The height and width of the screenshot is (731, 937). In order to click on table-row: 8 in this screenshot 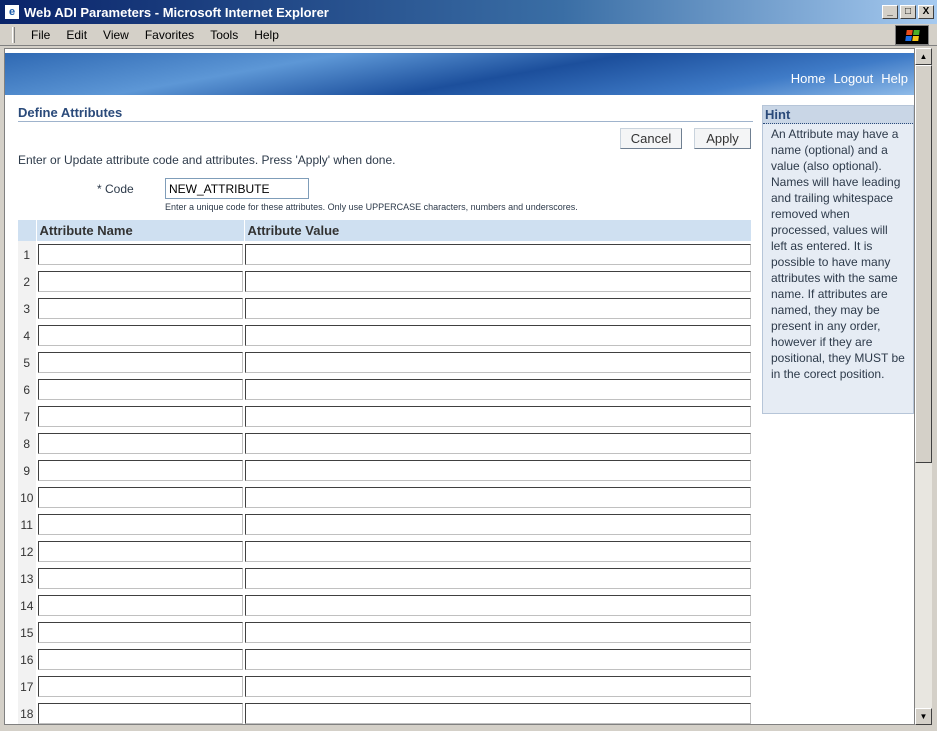, I will do `click(385, 443)`.